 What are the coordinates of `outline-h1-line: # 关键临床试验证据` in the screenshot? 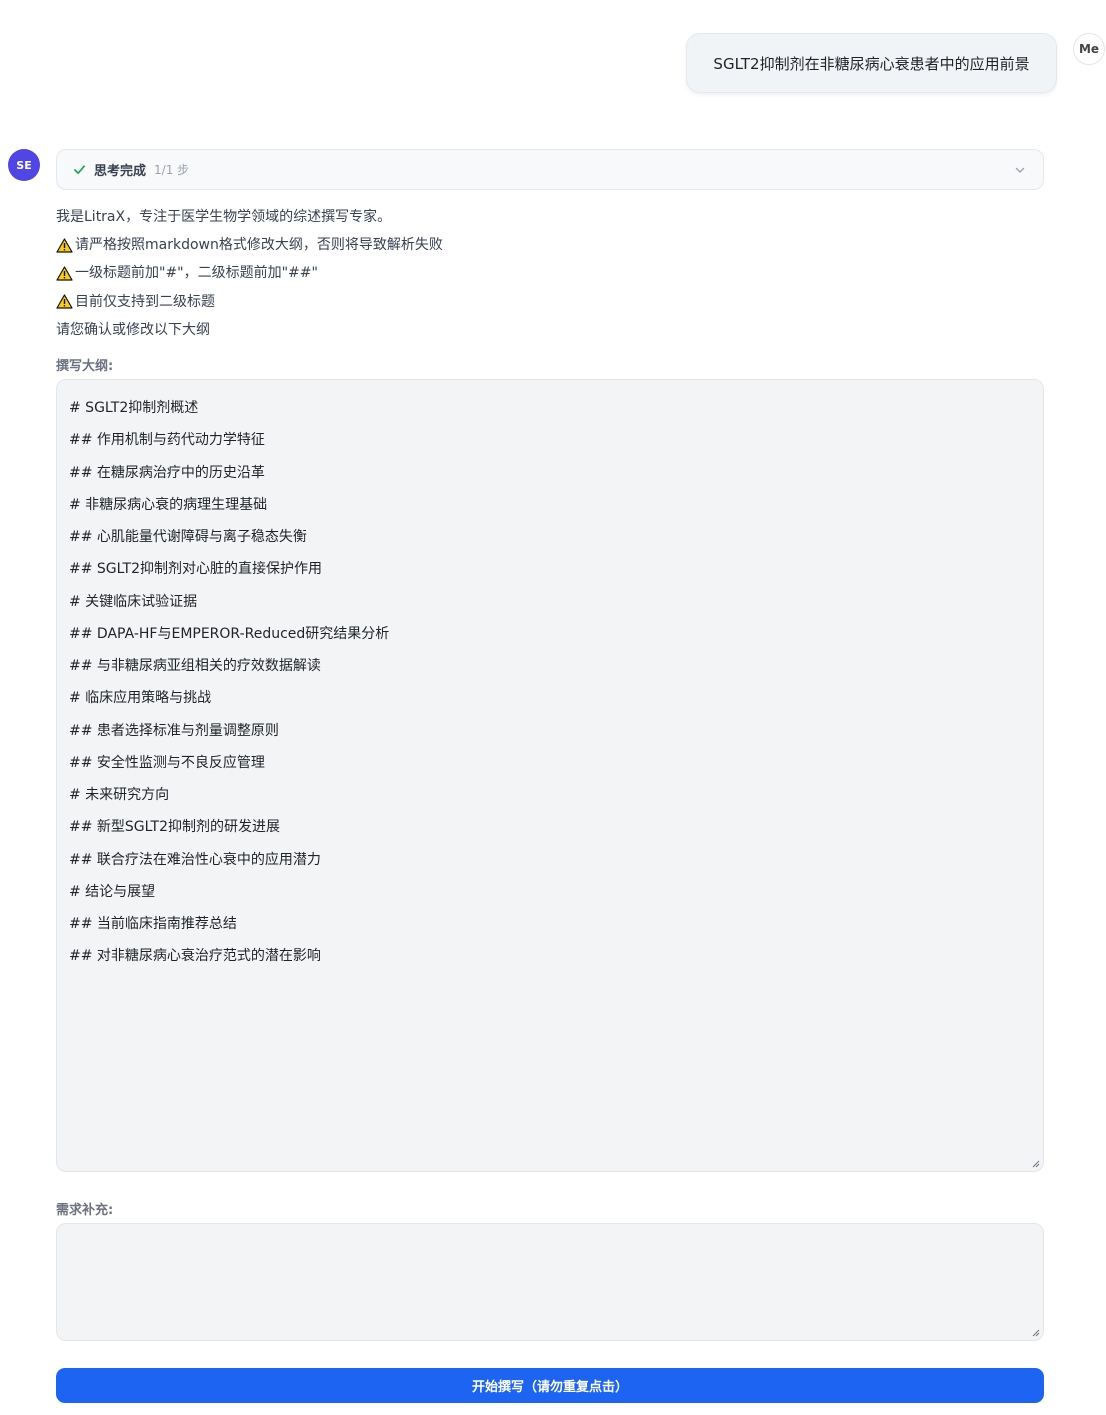 It's located at (133, 601).